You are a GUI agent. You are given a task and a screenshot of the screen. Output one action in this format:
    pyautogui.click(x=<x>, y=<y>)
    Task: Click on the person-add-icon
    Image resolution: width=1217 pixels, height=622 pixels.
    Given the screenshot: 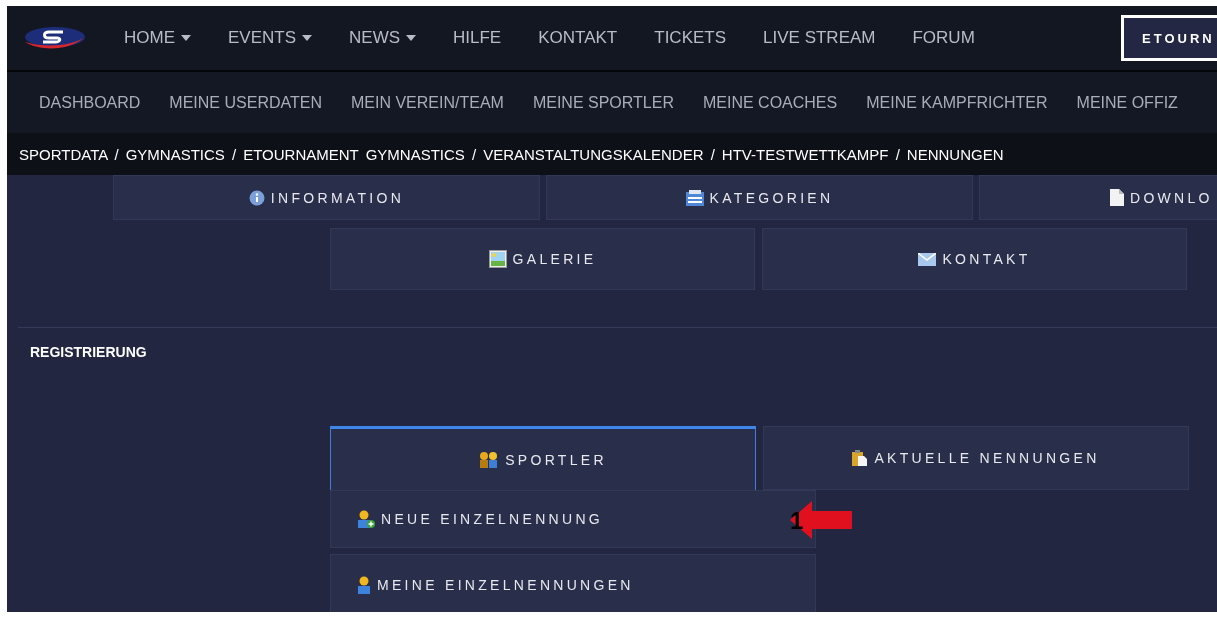 What is the action you would take?
    pyautogui.click(x=366, y=519)
    